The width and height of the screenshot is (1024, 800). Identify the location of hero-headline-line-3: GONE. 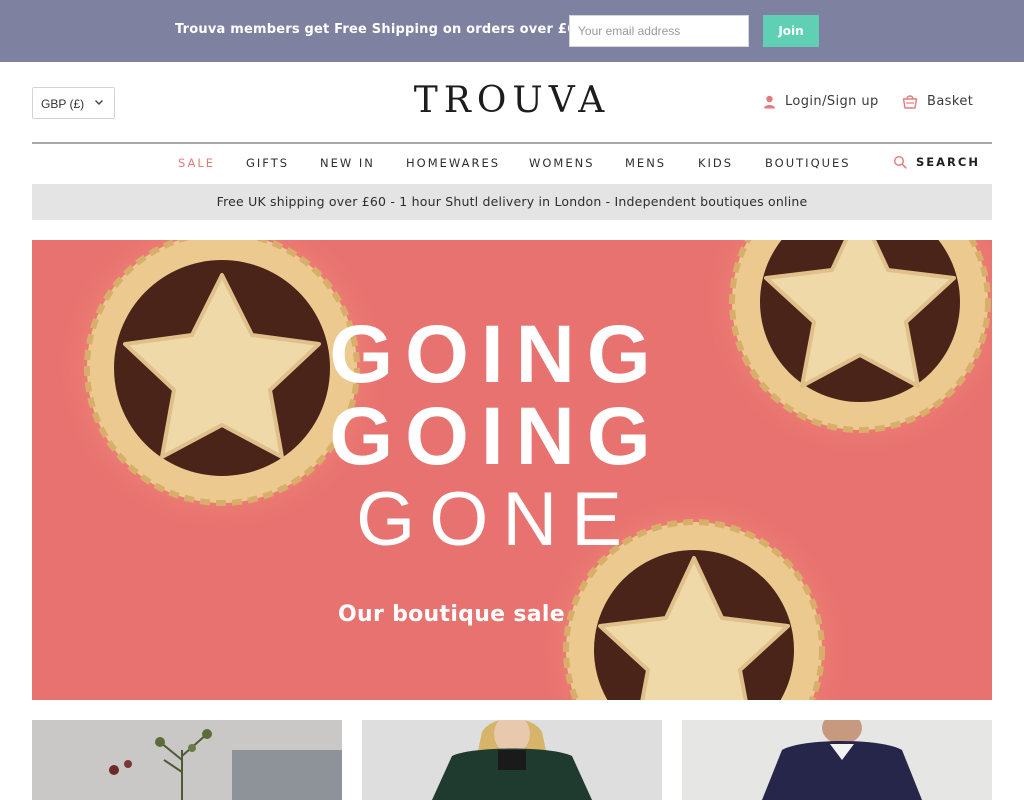
(496, 519).